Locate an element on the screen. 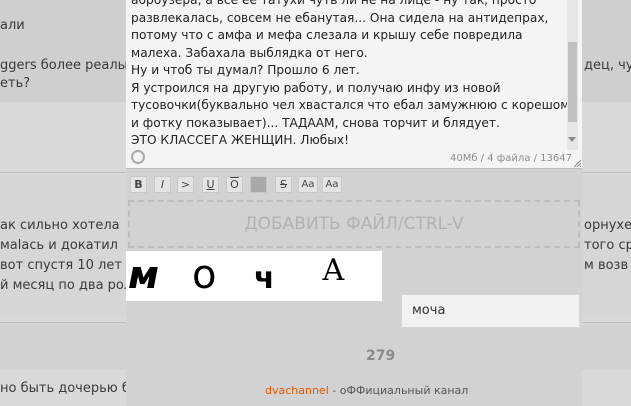 The height and width of the screenshot is (406, 631). underline-button: U is located at coordinates (210, 184).